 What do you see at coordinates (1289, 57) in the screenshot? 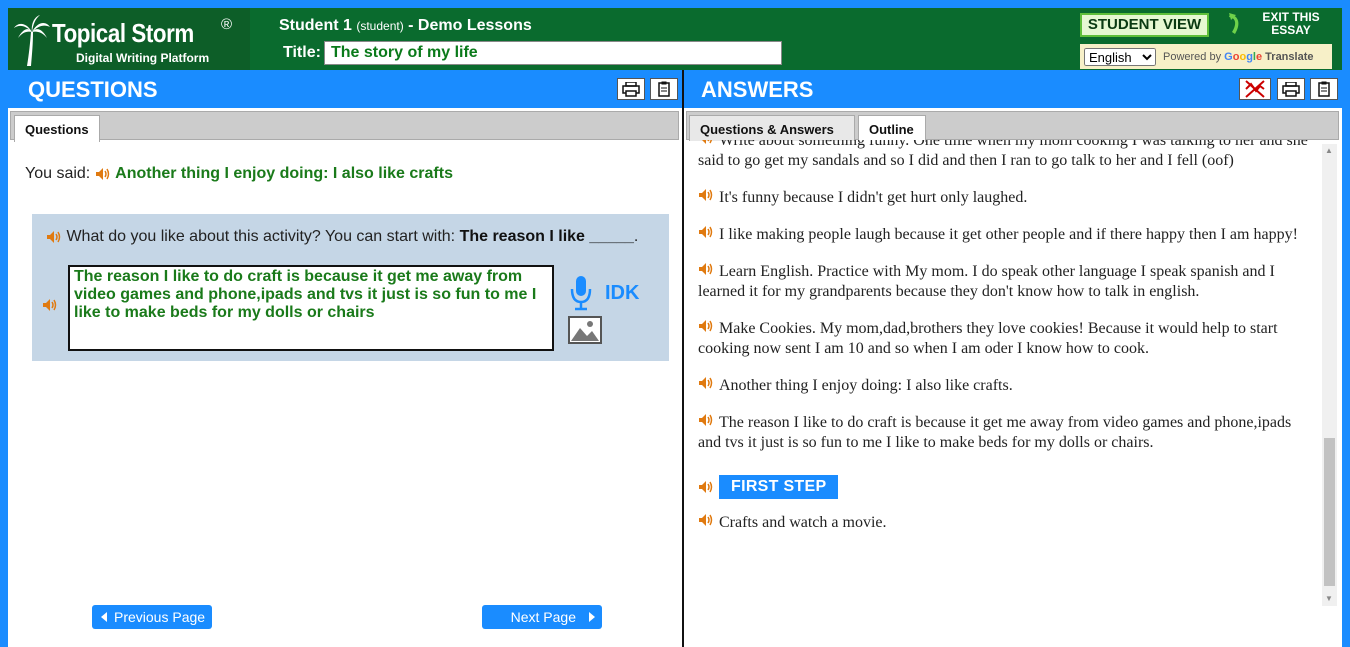
I see `translate-link: Translate` at bounding box center [1289, 57].